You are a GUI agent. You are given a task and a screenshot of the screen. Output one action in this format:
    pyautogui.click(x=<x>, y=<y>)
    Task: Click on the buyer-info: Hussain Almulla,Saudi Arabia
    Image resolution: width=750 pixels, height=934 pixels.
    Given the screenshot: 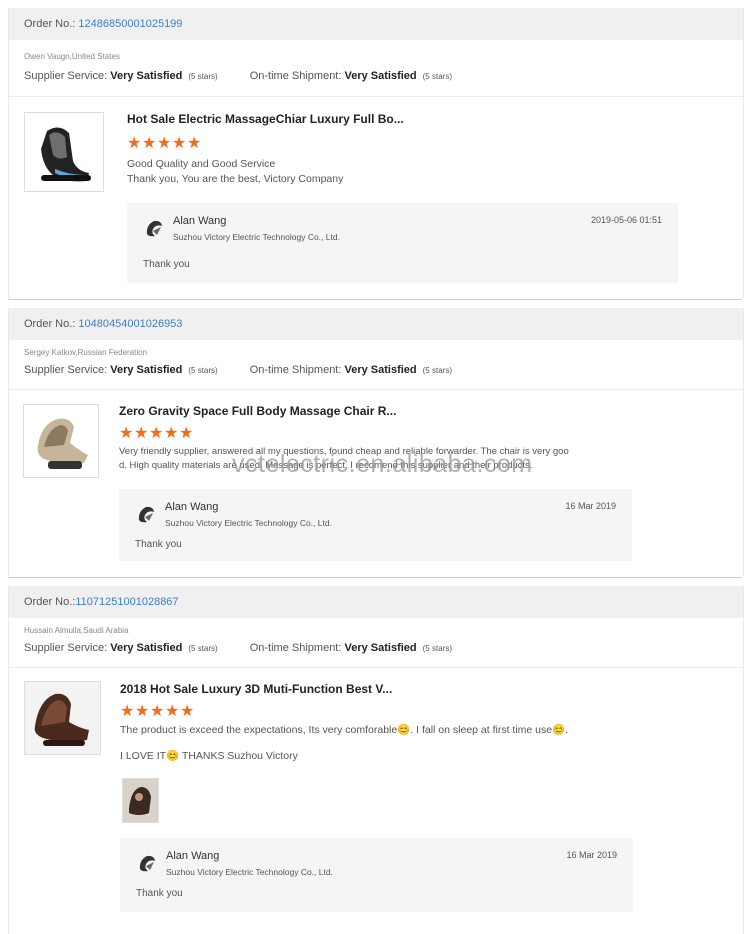 What is the action you would take?
    pyautogui.click(x=76, y=630)
    